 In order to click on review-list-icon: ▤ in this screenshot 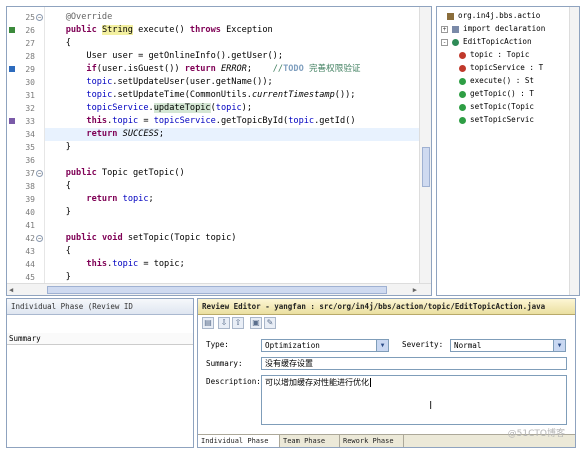, I will do `click(208, 323)`.